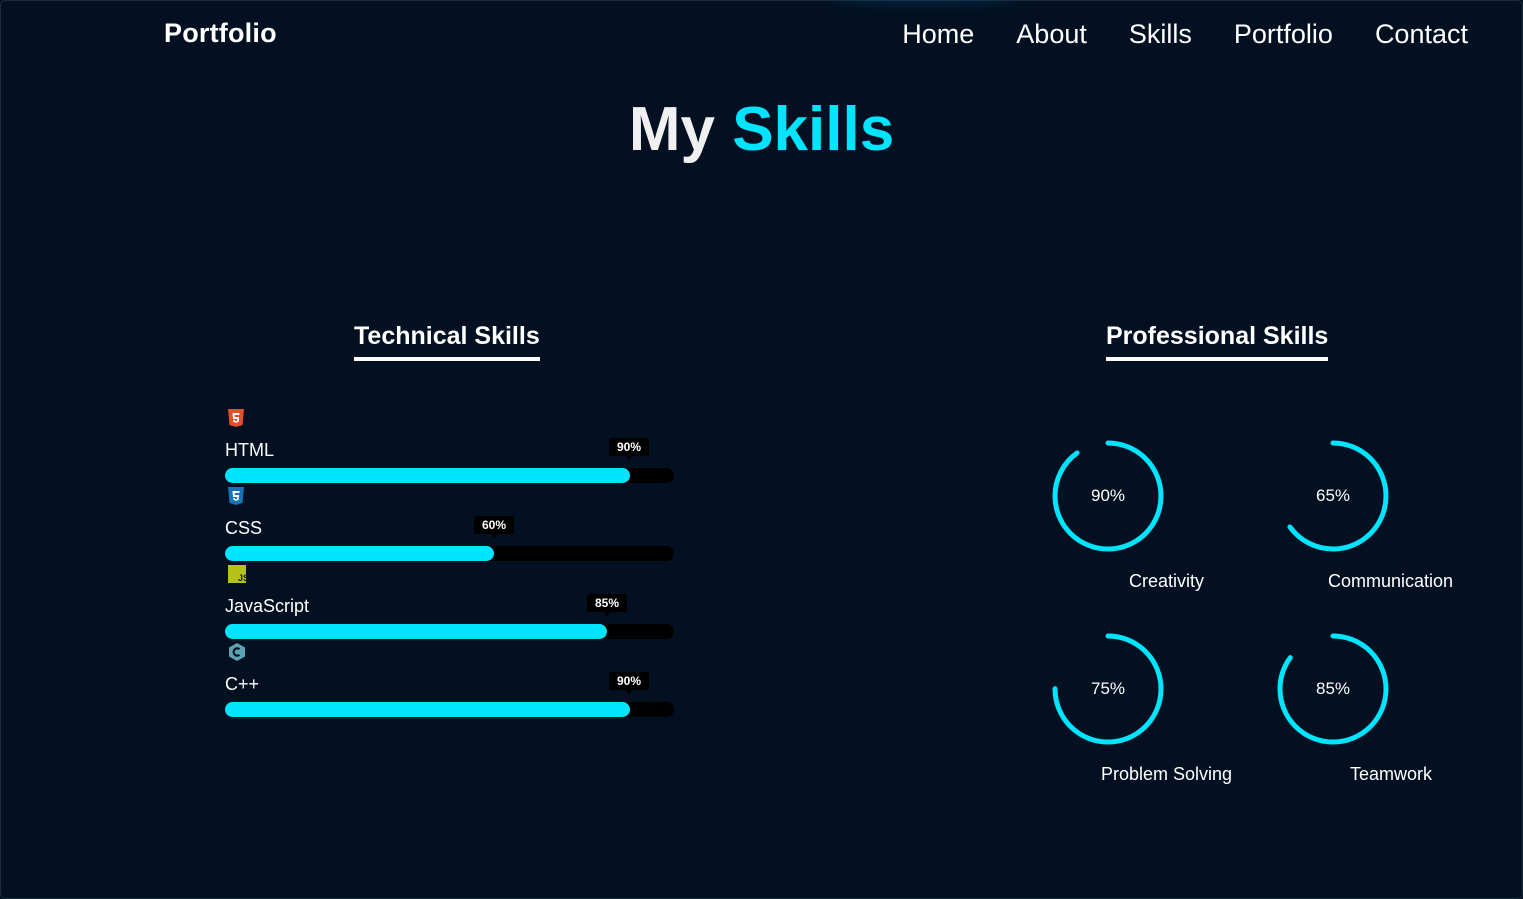 This screenshot has width=1523, height=899. I want to click on nav-link-skills: Skills, so click(1160, 34).